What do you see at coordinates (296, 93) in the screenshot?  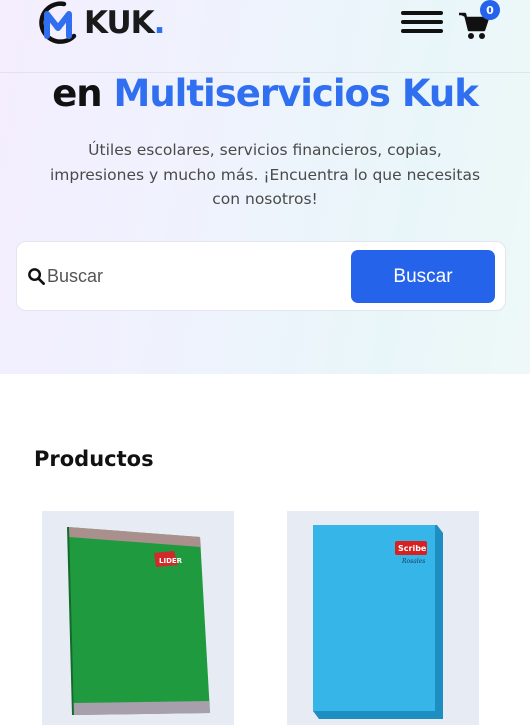 I see `hero-title-accent: Multiservicios Kuk` at bounding box center [296, 93].